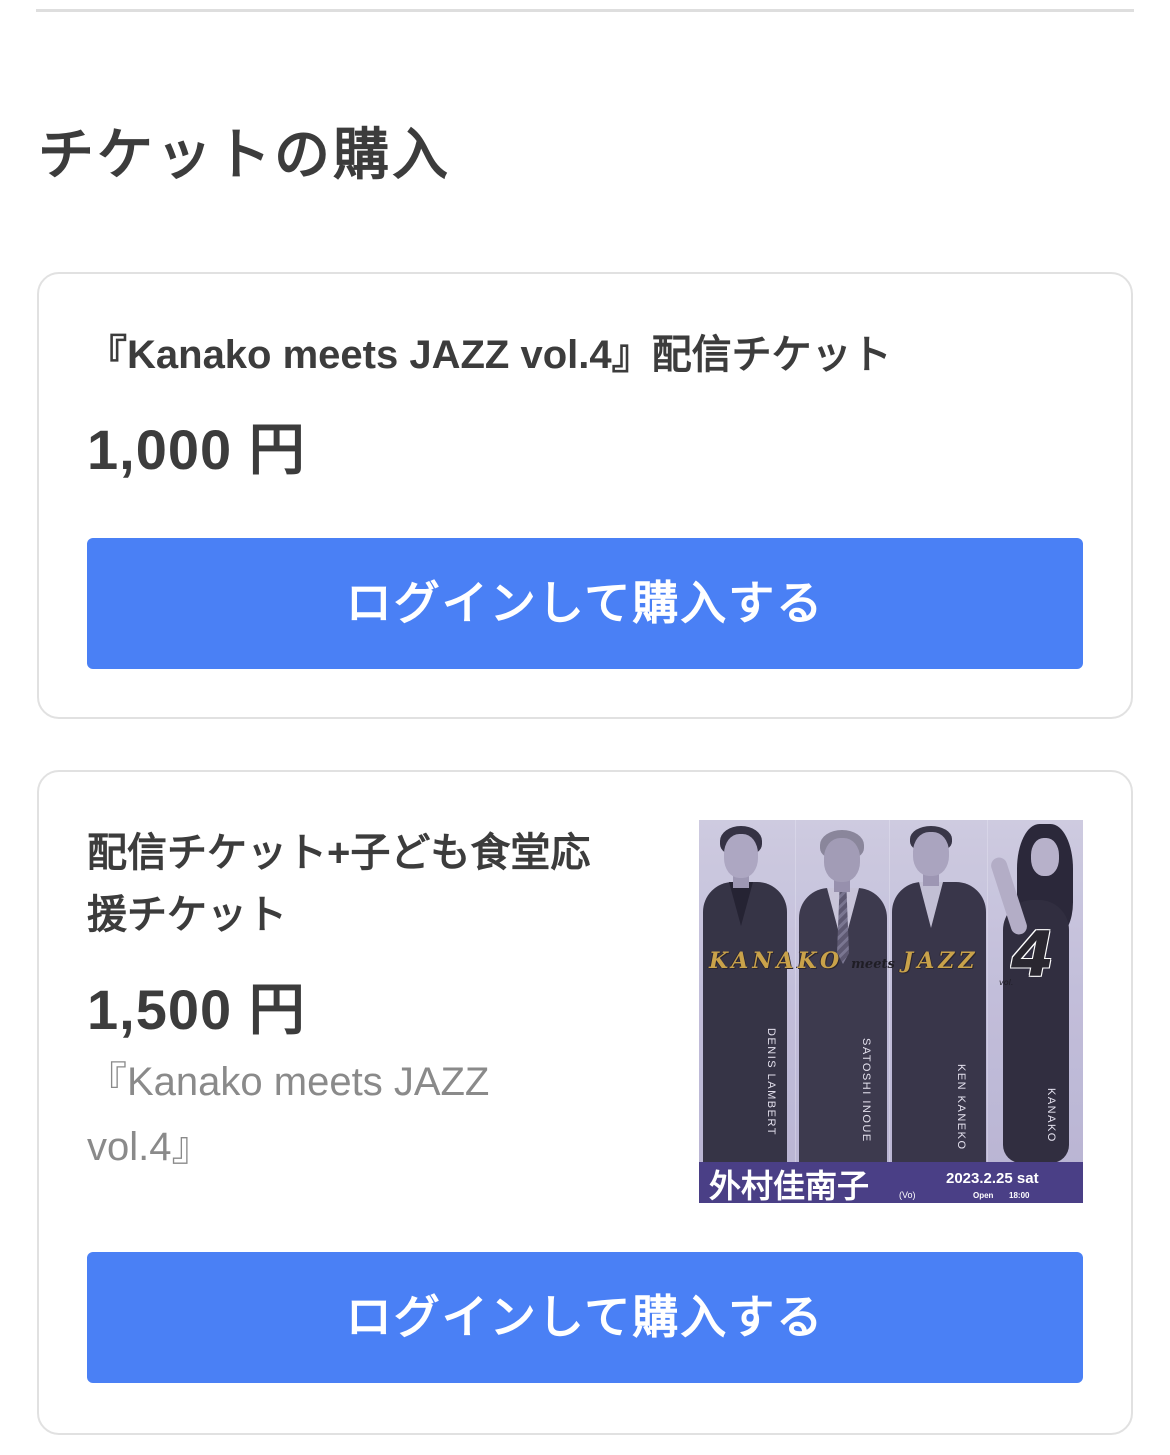 The height and width of the screenshot is (1455, 1170). Describe the element at coordinates (992, 1178) in the screenshot. I see `poster-date: 2023.2.25 sat` at that location.